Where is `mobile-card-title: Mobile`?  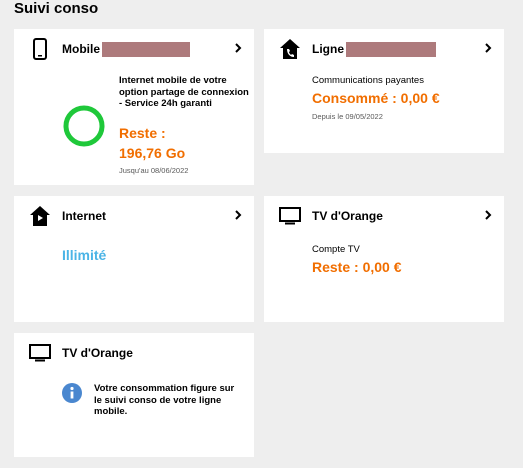 mobile-card-title: Mobile is located at coordinates (81, 49).